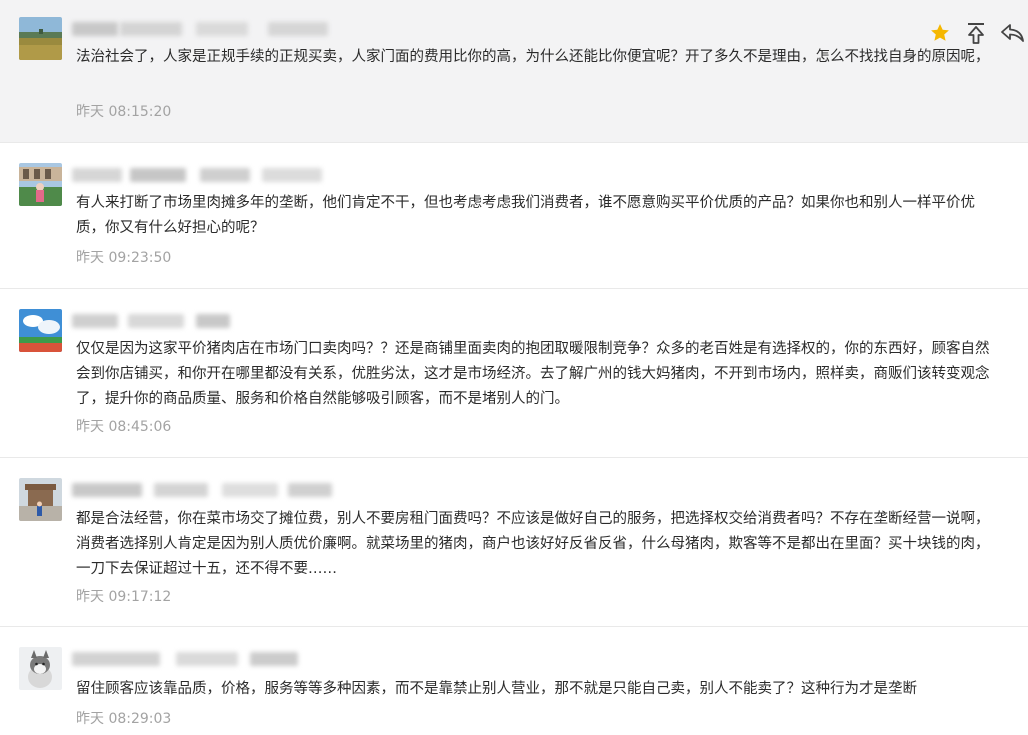 The height and width of the screenshot is (735, 1028). I want to click on reply-icon, so click(1011, 33).